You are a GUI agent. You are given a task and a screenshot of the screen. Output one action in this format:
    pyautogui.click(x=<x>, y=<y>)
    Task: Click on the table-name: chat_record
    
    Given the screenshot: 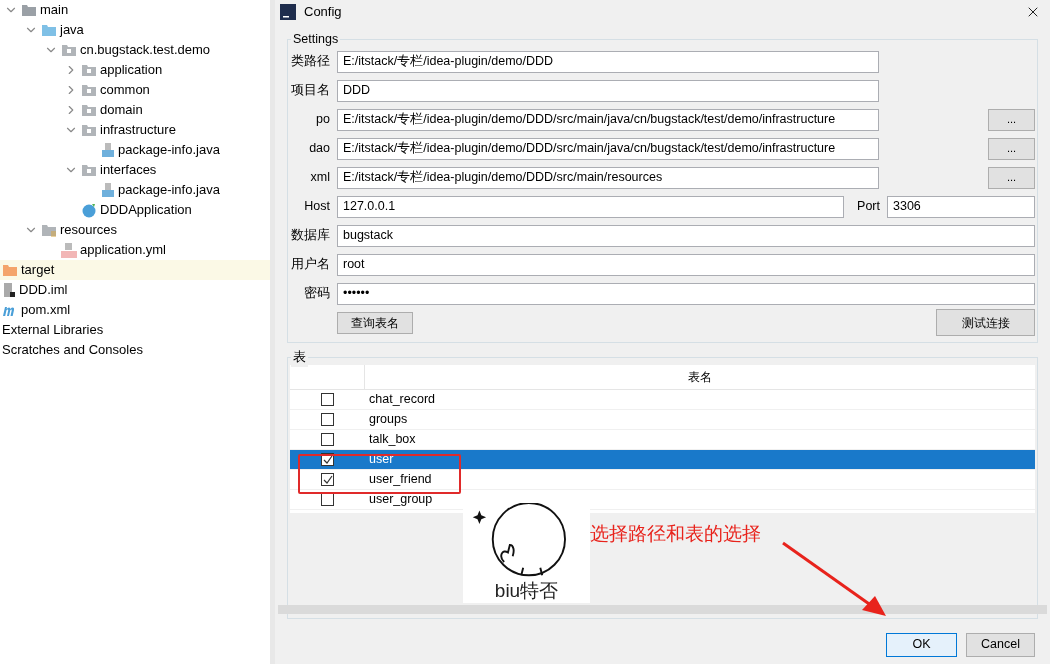 What is the action you would take?
    pyautogui.click(x=401, y=400)
    